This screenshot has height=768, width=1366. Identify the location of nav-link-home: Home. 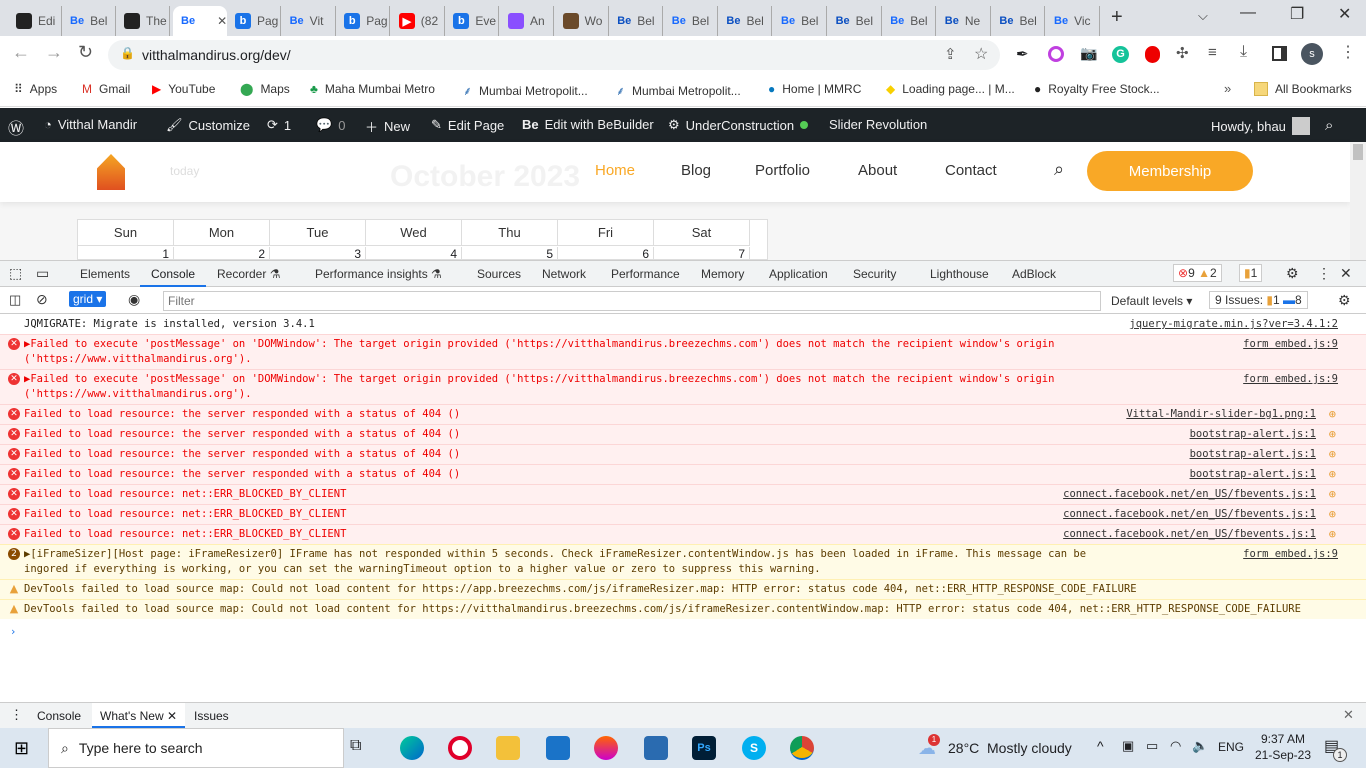
(615, 170).